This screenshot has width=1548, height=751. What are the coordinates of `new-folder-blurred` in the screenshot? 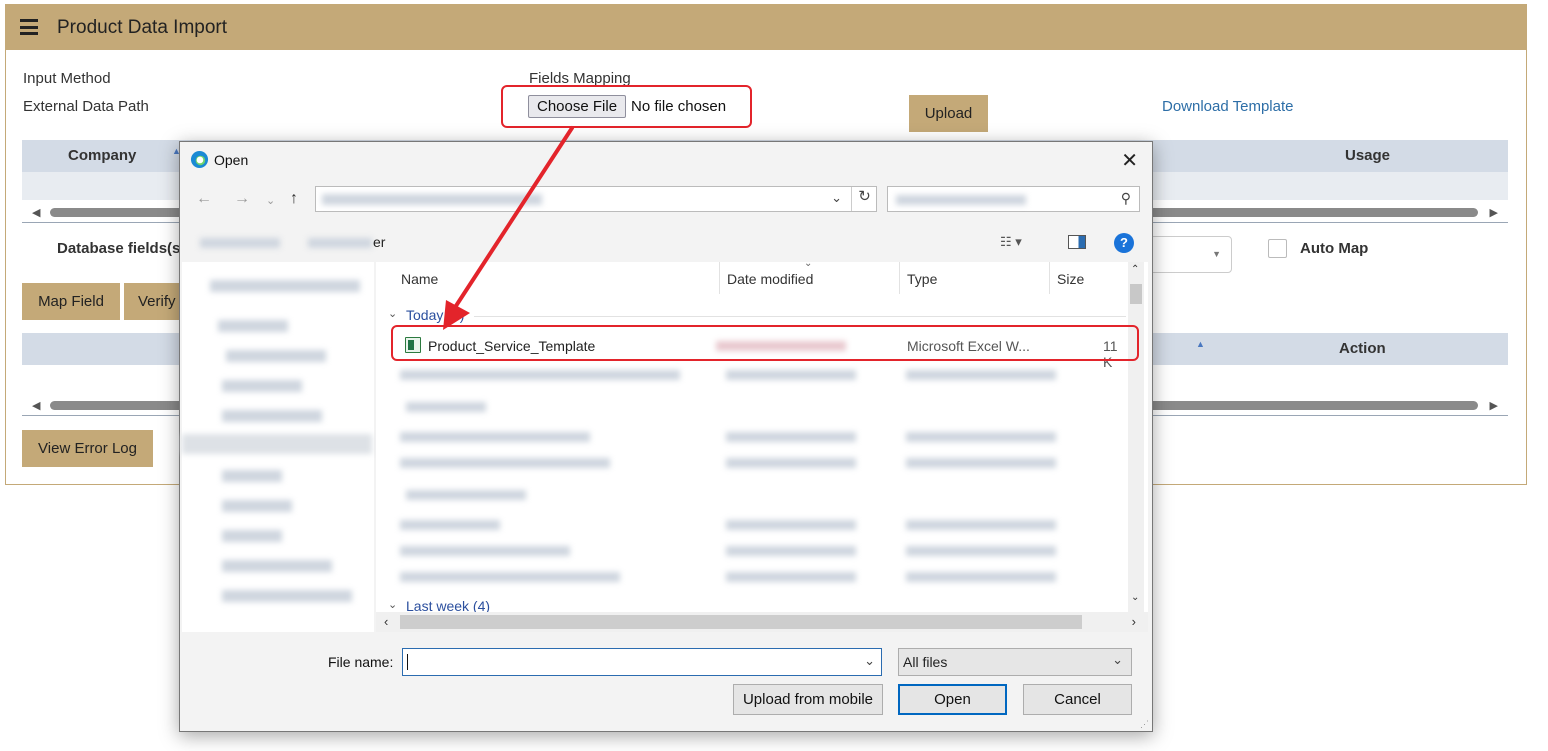 It's located at (340, 243).